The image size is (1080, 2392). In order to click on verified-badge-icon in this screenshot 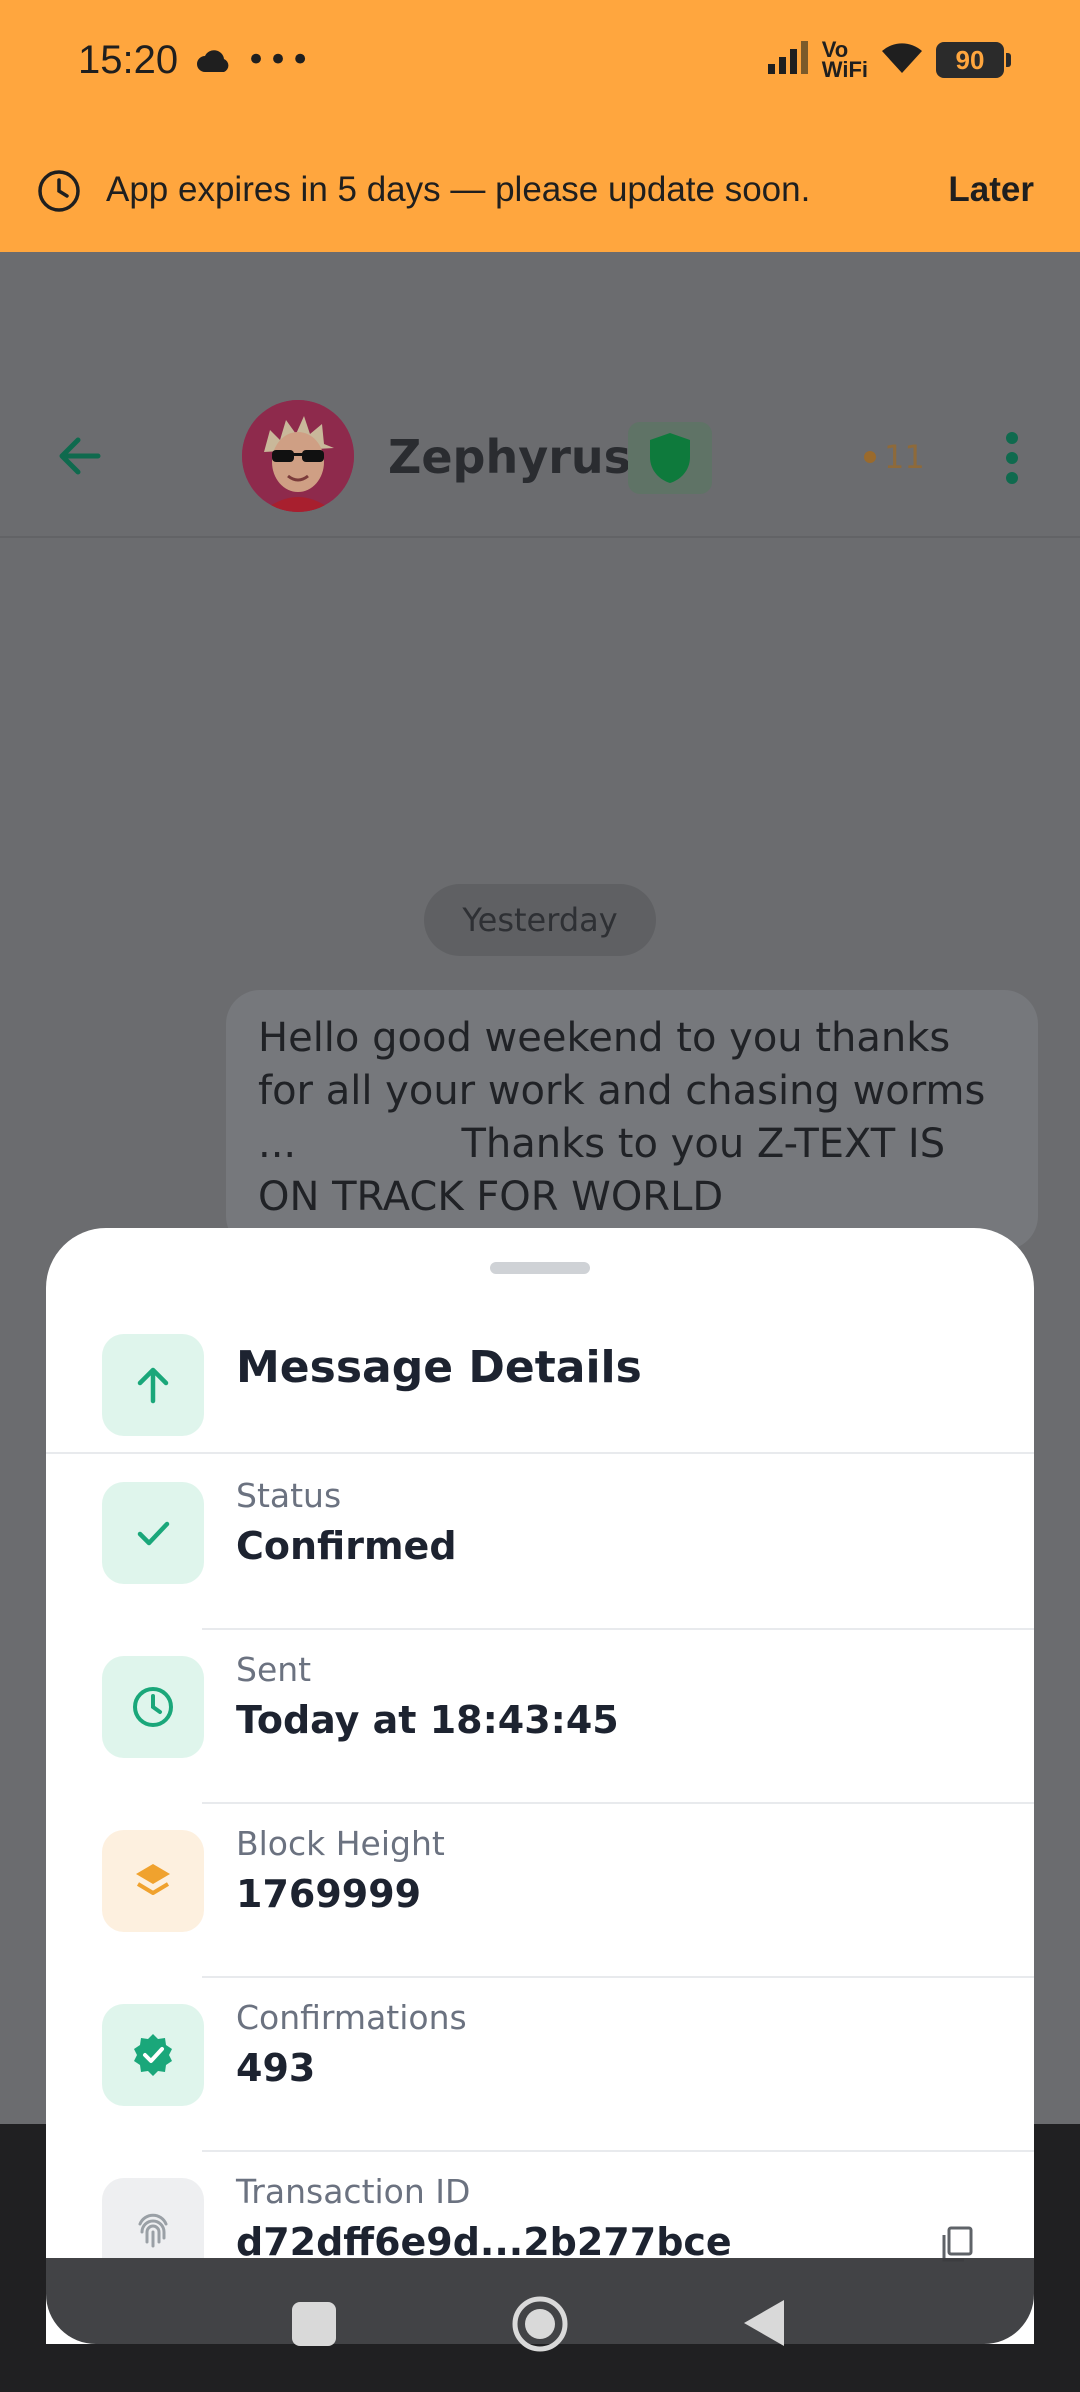, I will do `click(153, 2055)`.